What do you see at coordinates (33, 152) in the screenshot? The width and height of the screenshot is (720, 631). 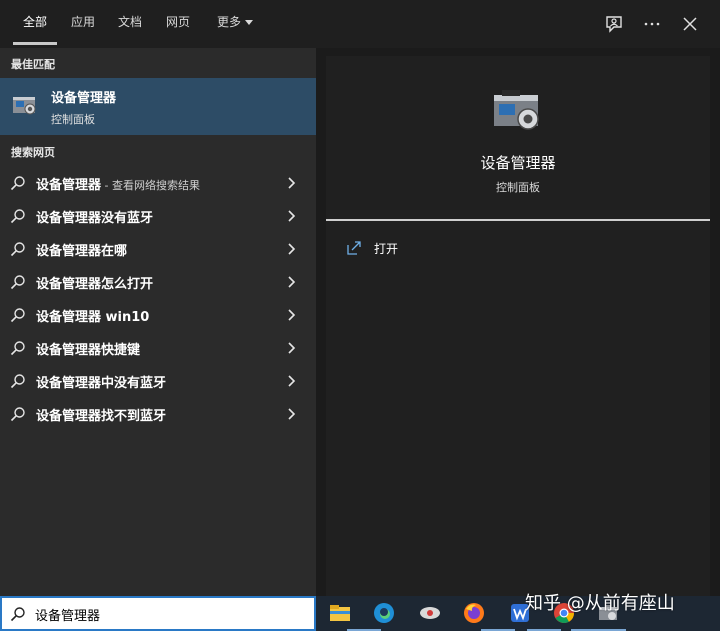 I see `web-search-header: 搜索网页` at bounding box center [33, 152].